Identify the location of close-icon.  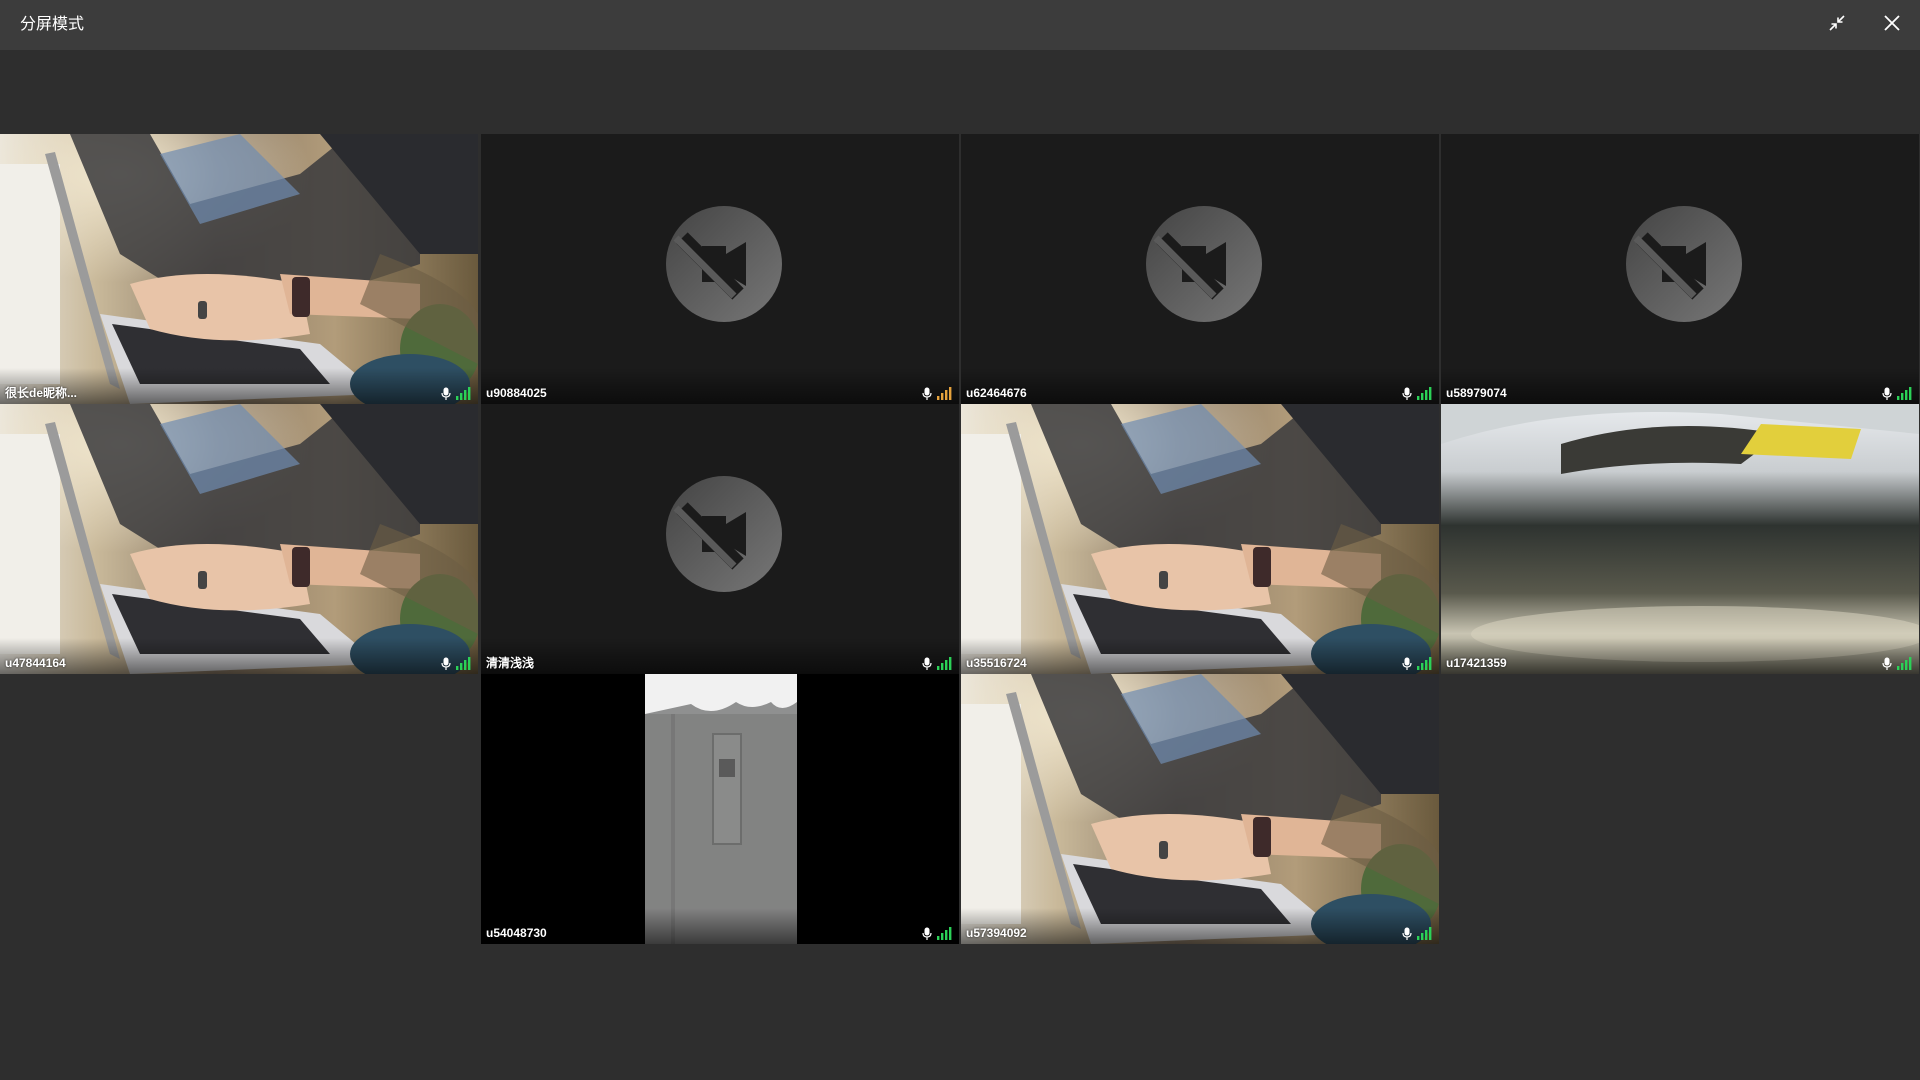
(1892, 25).